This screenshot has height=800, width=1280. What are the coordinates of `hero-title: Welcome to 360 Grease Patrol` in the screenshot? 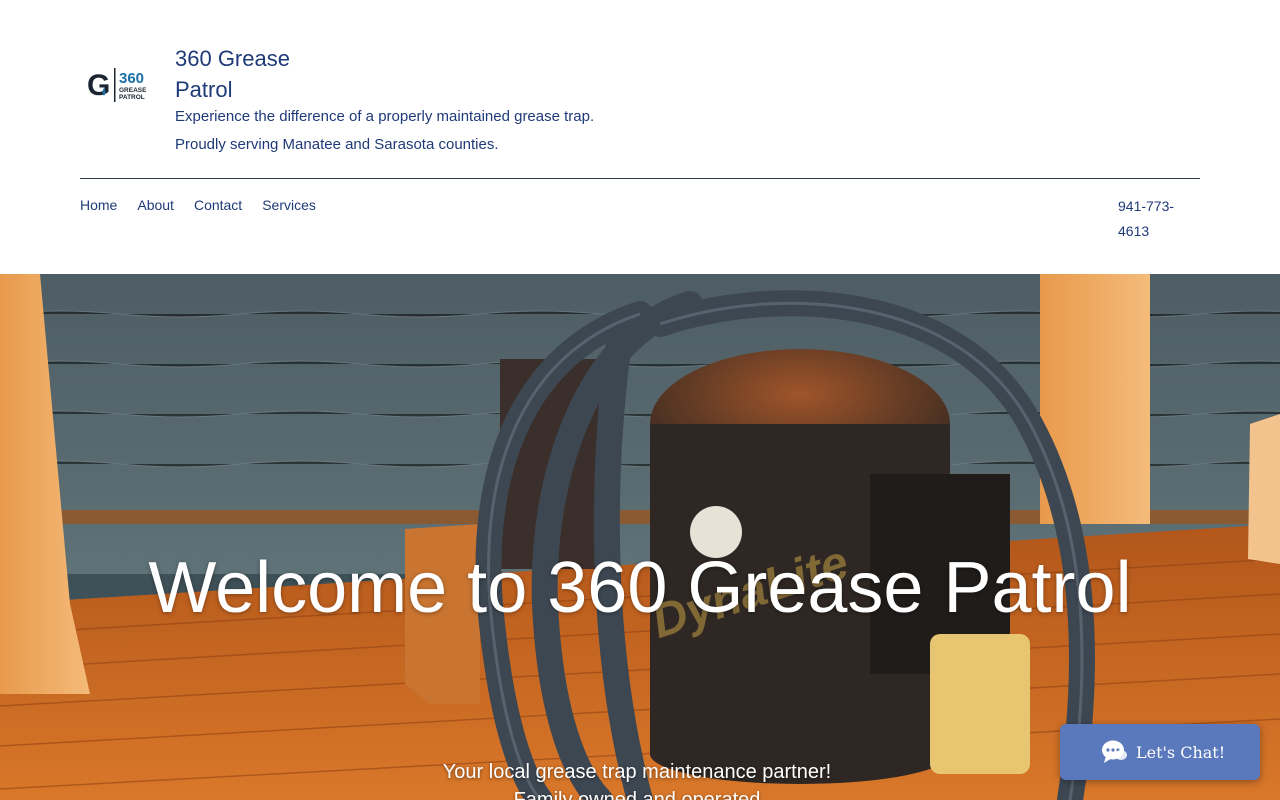 It's located at (640, 588).